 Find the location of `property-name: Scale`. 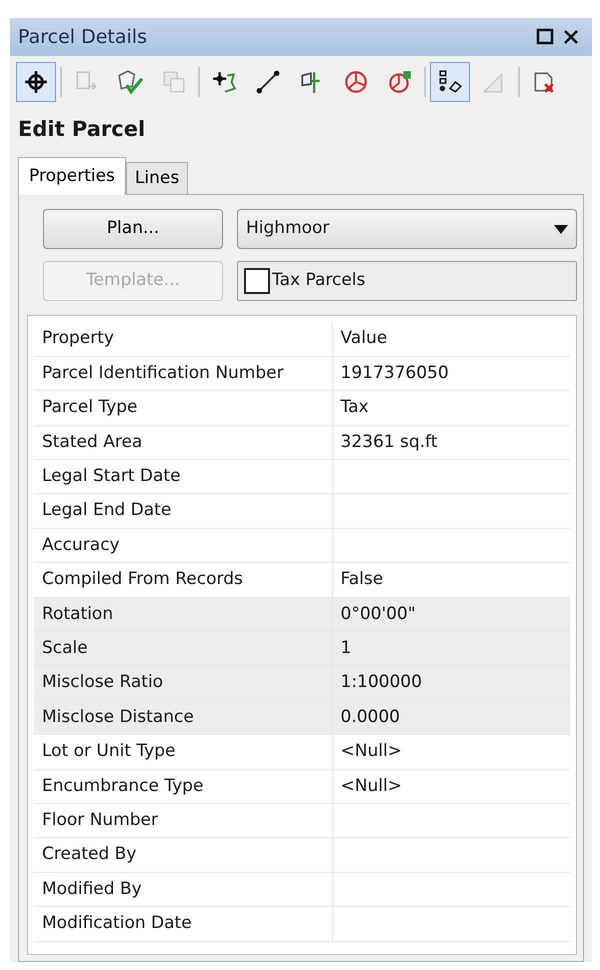

property-name: Scale is located at coordinates (183, 649).